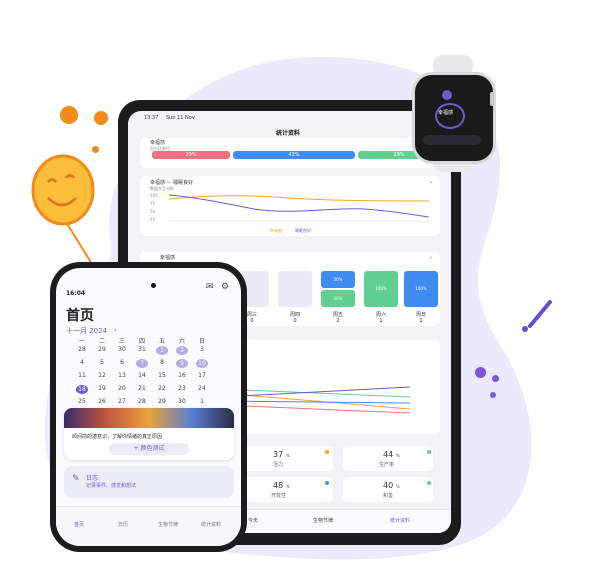  What do you see at coordinates (142, 388) in the screenshot?
I see `calendar-day: 21` at bounding box center [142, 388].